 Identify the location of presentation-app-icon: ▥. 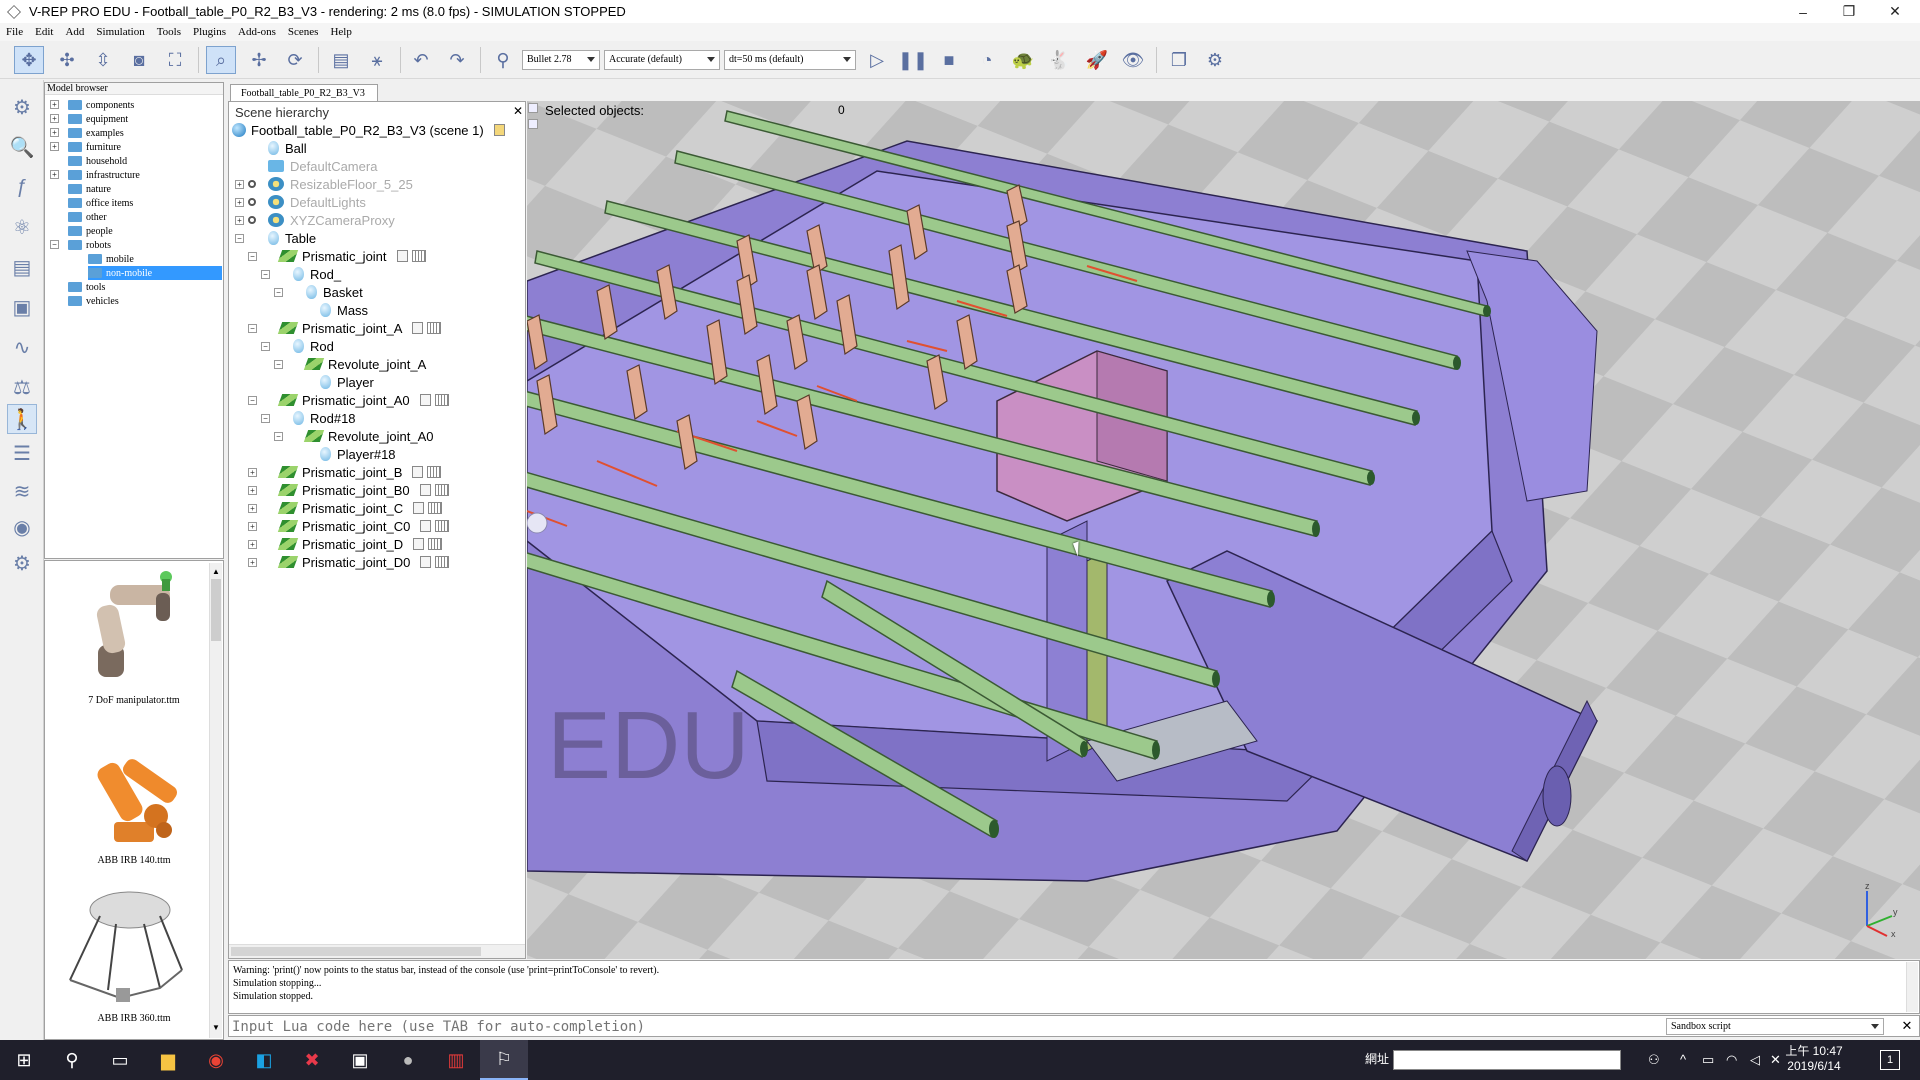
(456, 1060).